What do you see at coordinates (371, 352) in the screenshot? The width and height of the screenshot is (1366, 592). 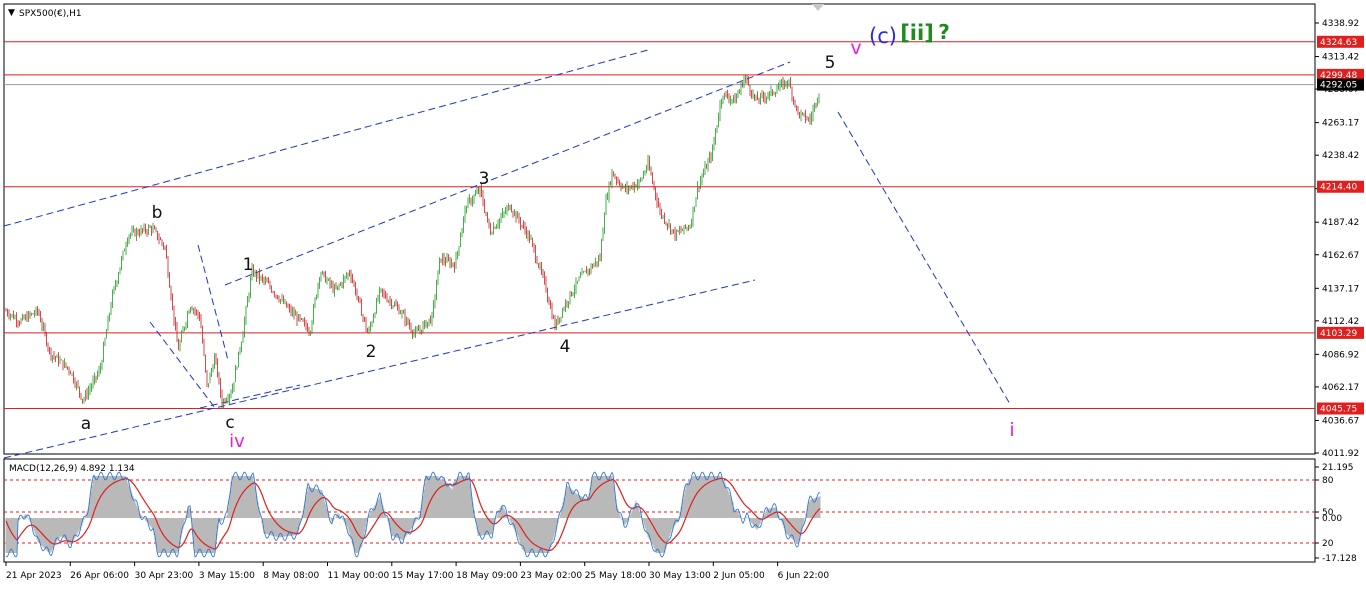 I see `wave-label-2: 2` at bounding box center [371, 352].